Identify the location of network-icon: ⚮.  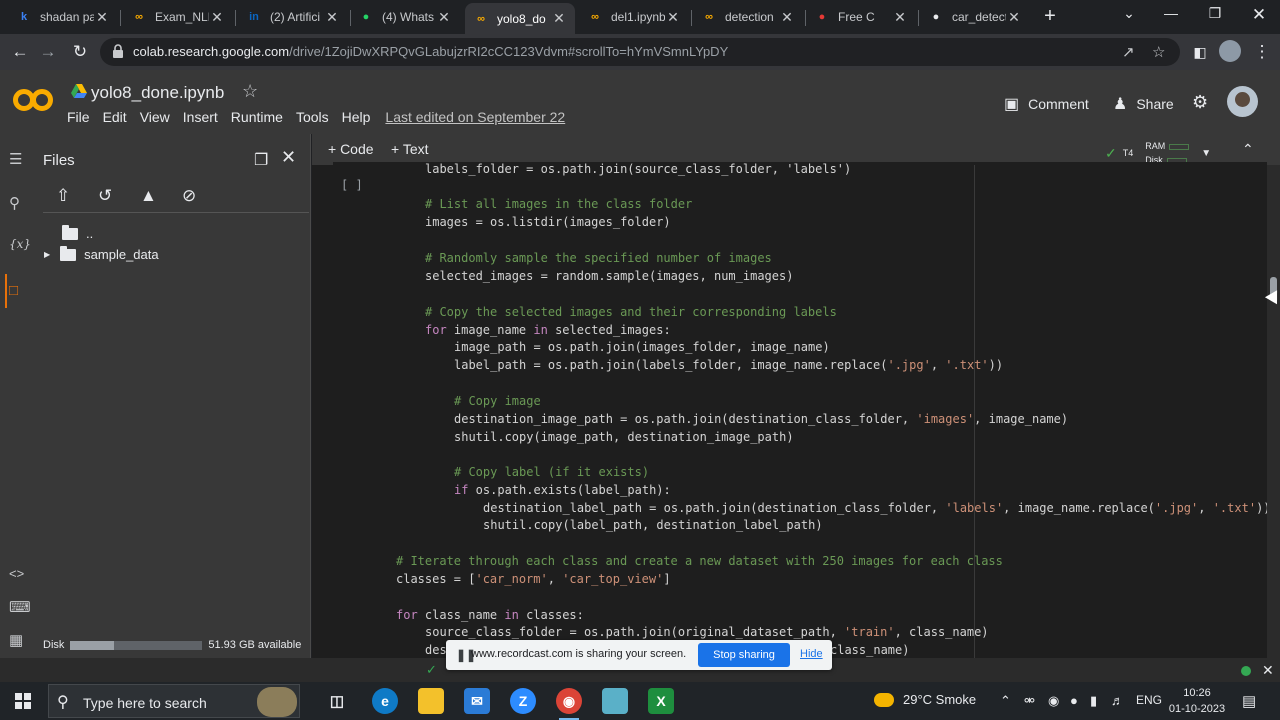
(1029, 701).